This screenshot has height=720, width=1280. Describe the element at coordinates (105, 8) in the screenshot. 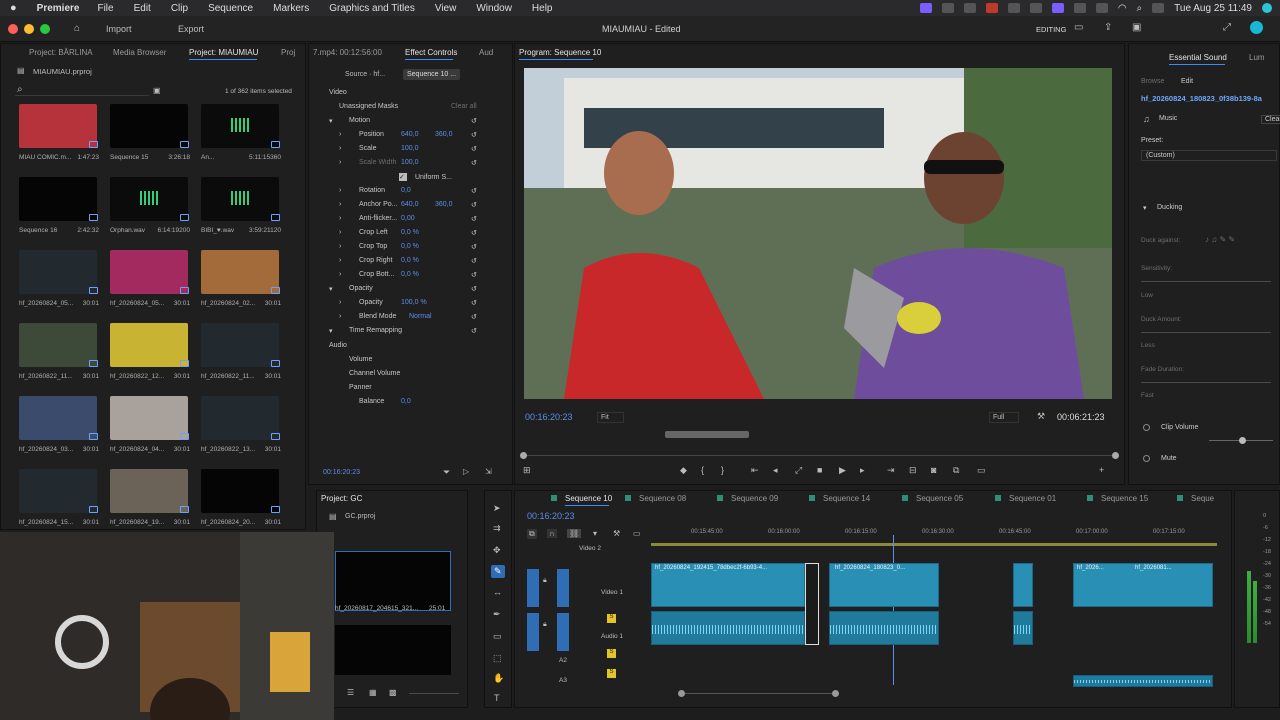

I see `menu-file: File` at that location.